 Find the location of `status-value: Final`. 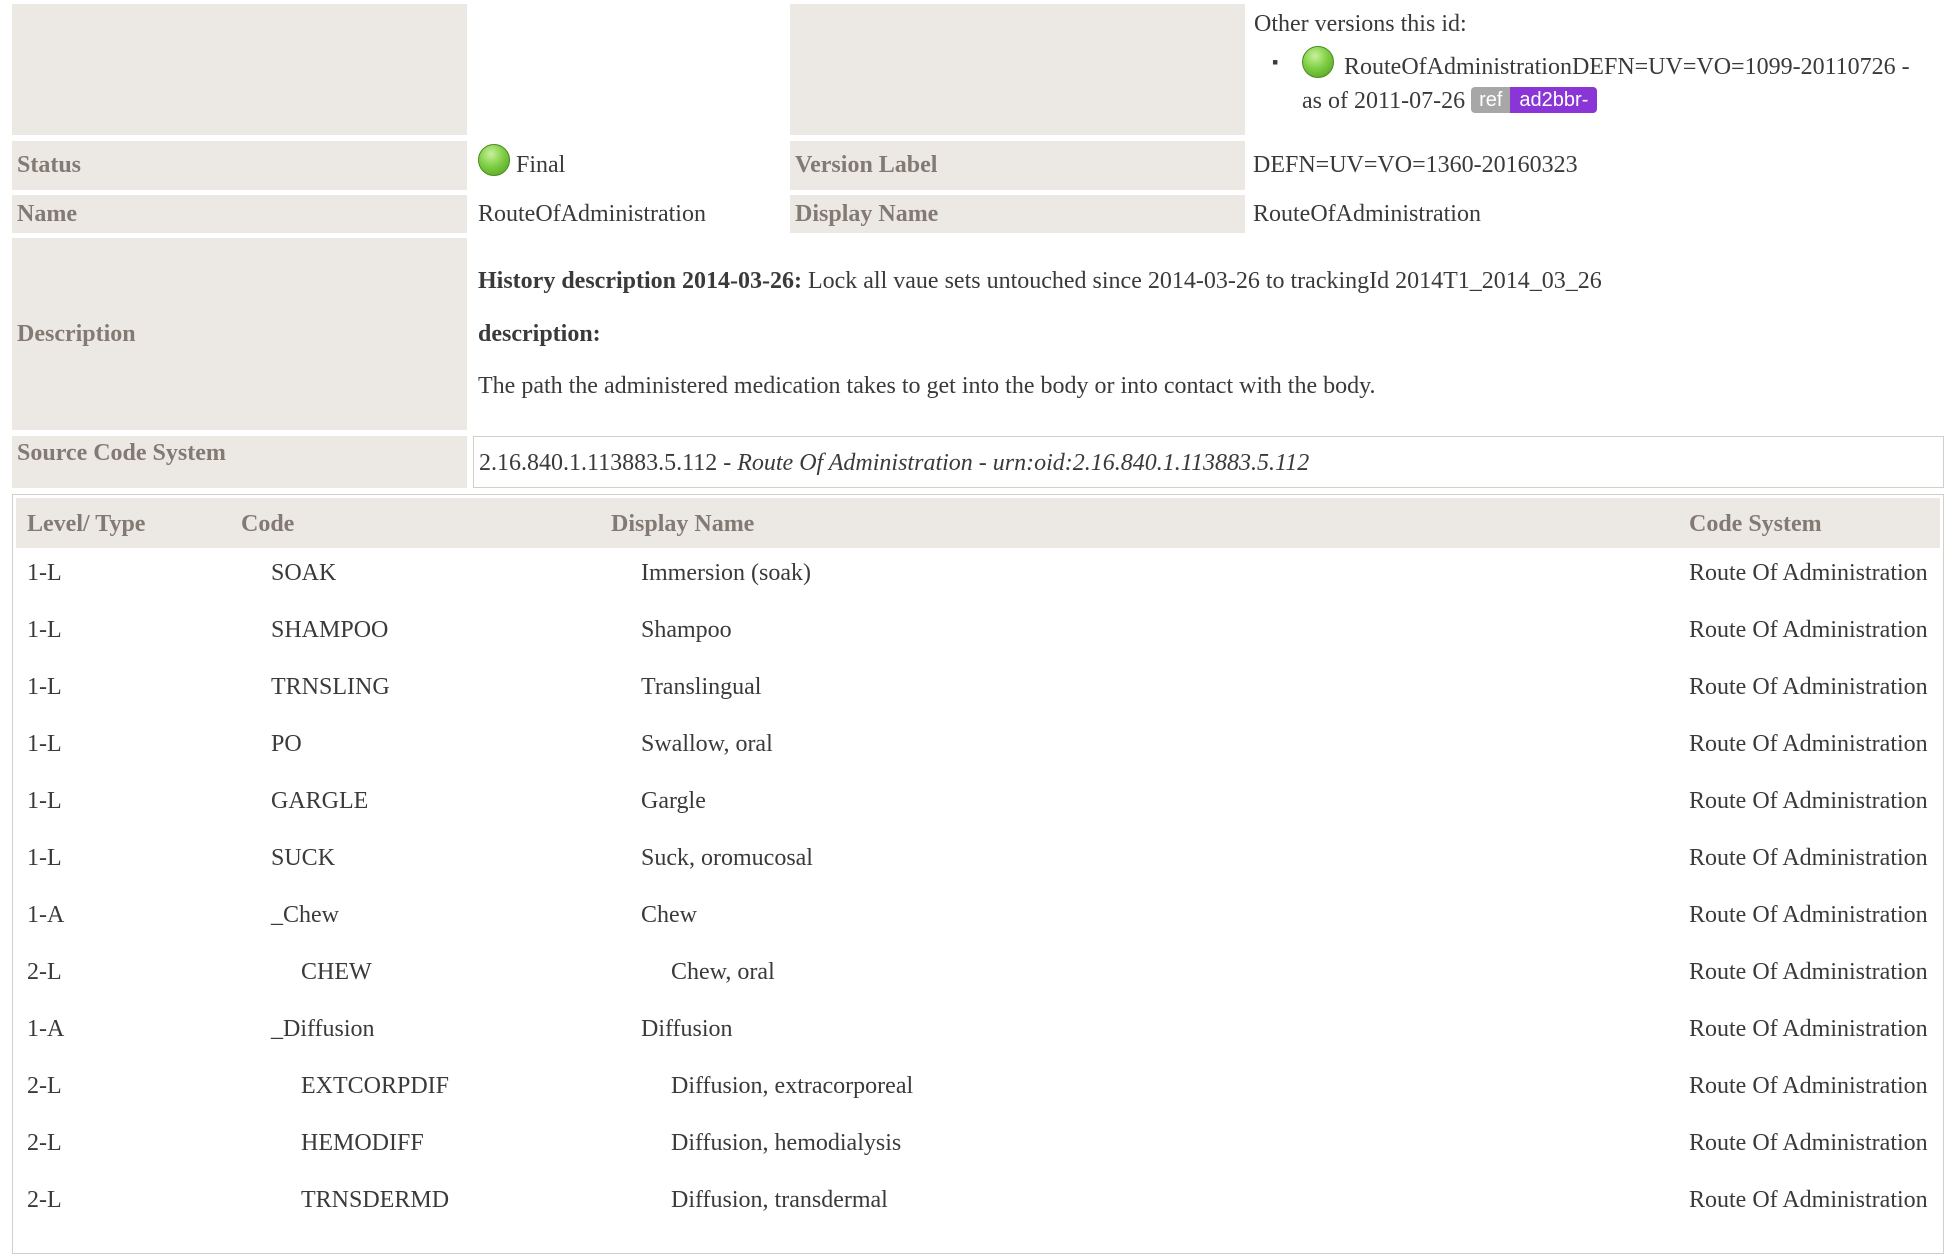

status-value: Final is located at coordinates (628, 165).